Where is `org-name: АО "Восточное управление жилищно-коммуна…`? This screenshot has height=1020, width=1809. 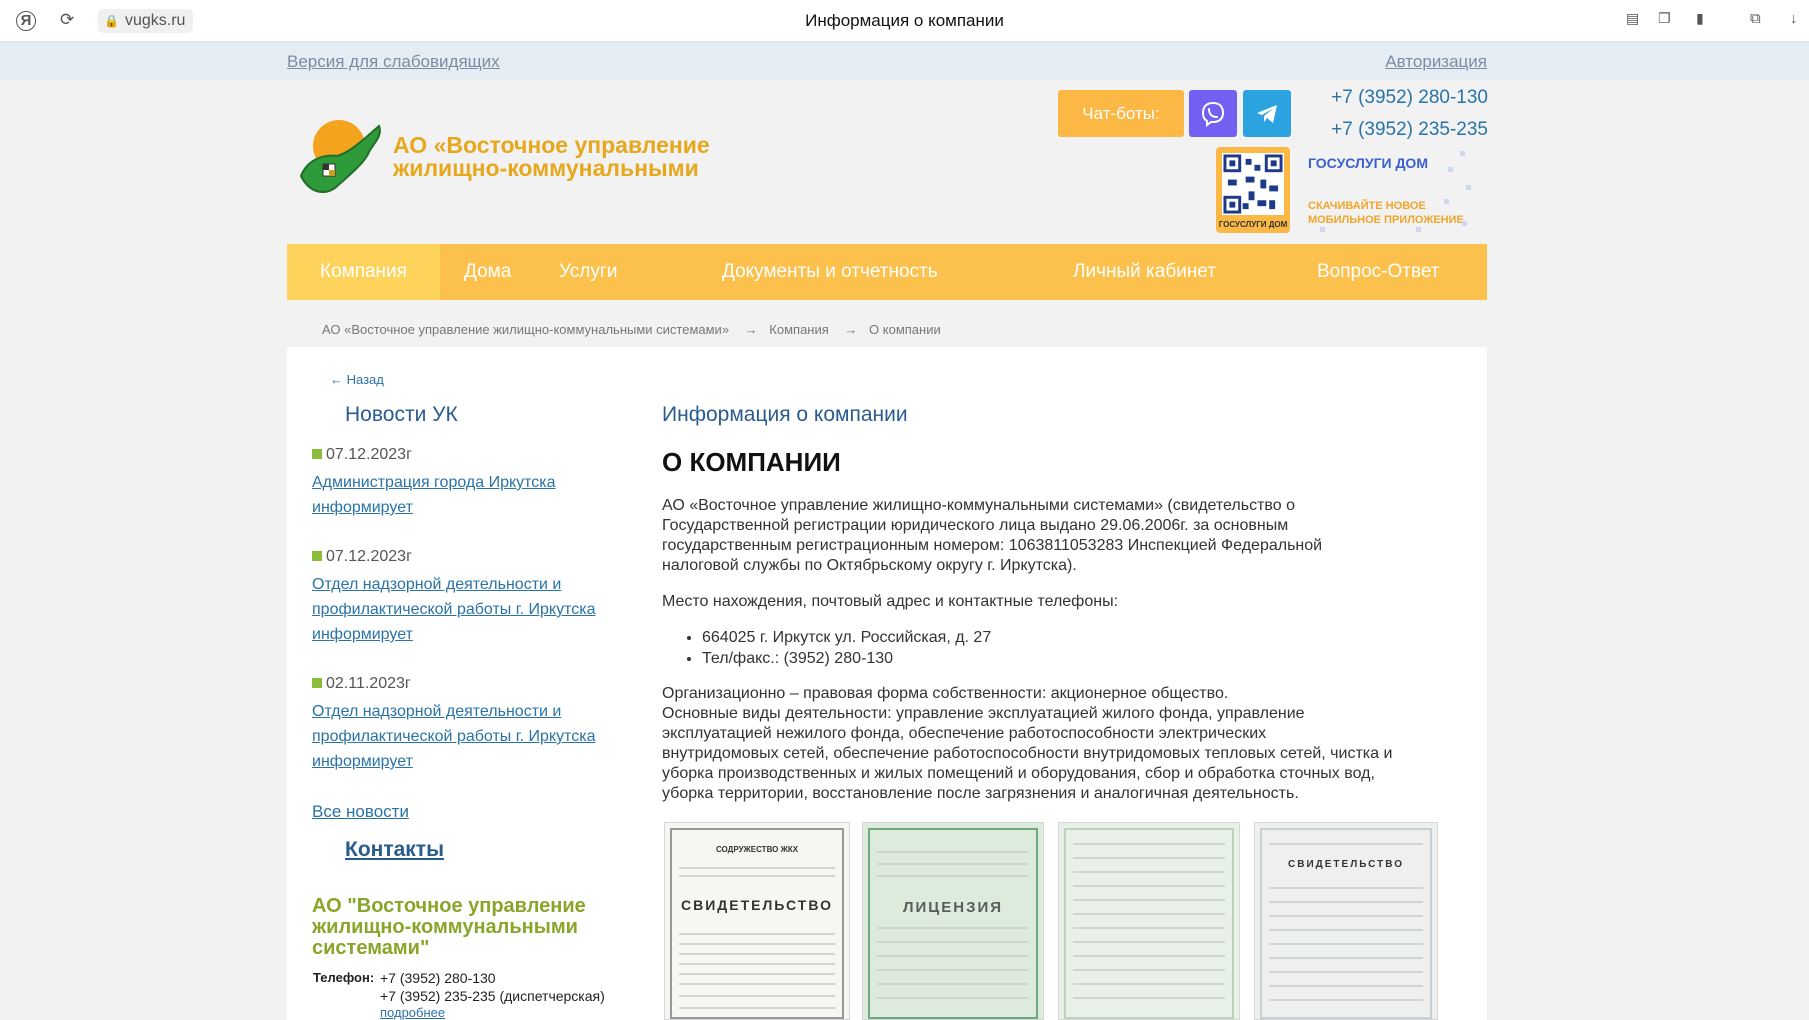
org-name: АО "Восточное управление жилищно-коммуна… is located at coordinates (449, 927).